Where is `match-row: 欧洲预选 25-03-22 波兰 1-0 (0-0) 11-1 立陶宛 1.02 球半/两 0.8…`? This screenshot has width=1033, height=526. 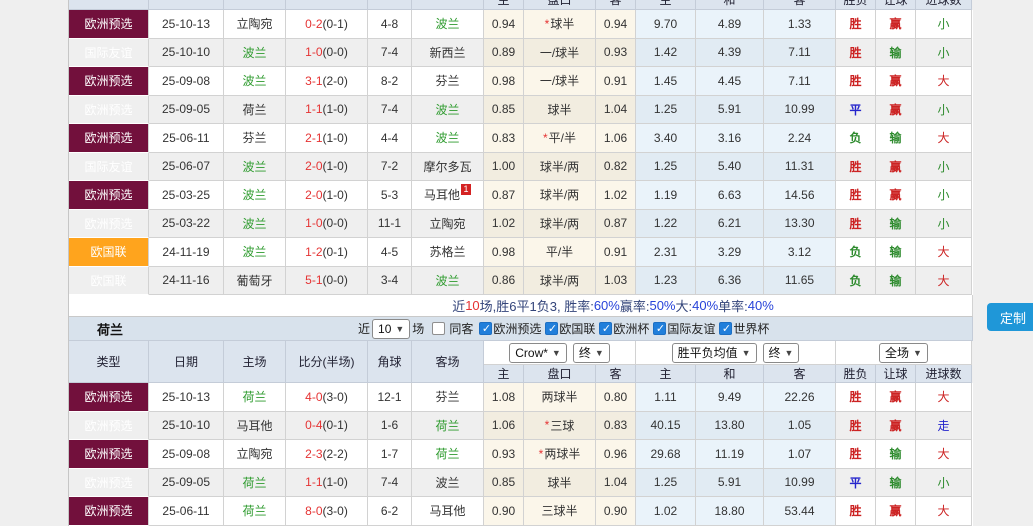
match-row: 欧洲预选 25-03-22 波兰 1-0 (0-0) 11-1 立陶宛 1.02 球半/两 0.8… is located at coordinates (521, 223).